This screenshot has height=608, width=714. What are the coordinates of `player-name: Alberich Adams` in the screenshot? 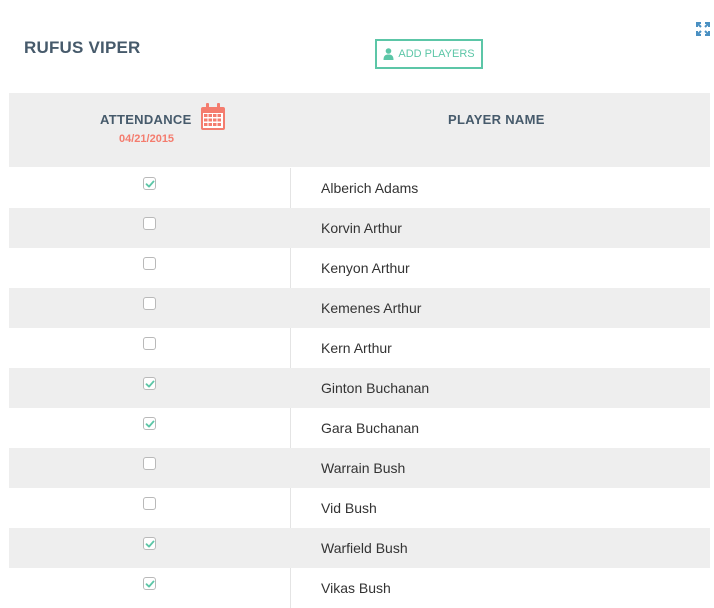 It's located at (370, 188).